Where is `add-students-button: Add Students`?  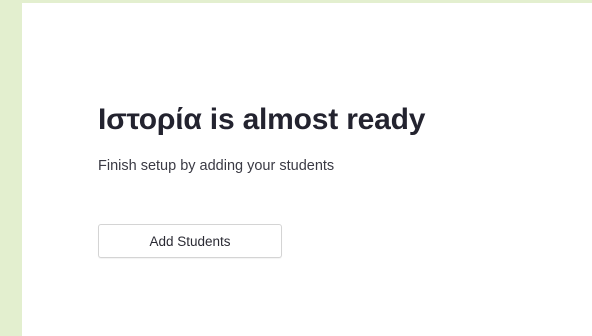 add-students-button: Add Students is located at coordinates (190, 241).